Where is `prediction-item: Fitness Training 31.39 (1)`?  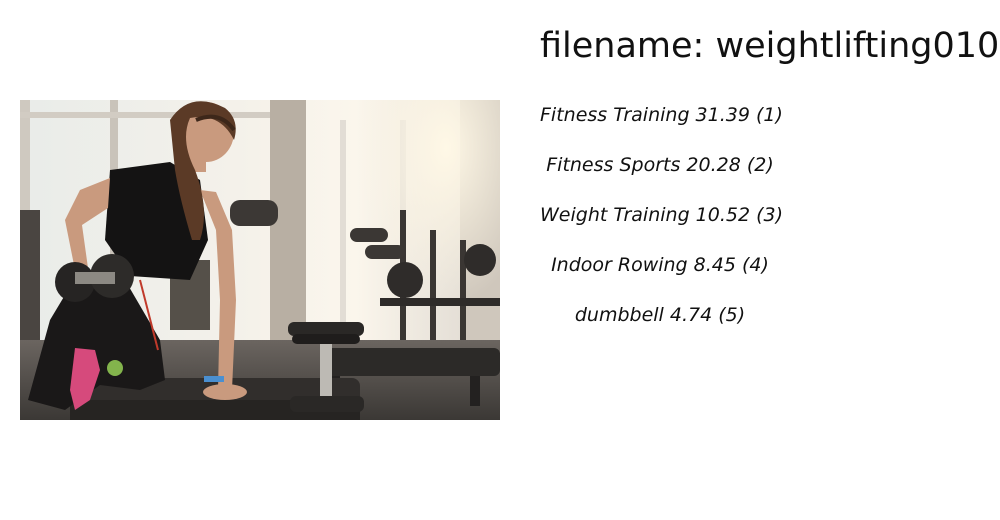
prediction-item: Fitness Training 31.39 (1) is located at coordinates (661, 115).